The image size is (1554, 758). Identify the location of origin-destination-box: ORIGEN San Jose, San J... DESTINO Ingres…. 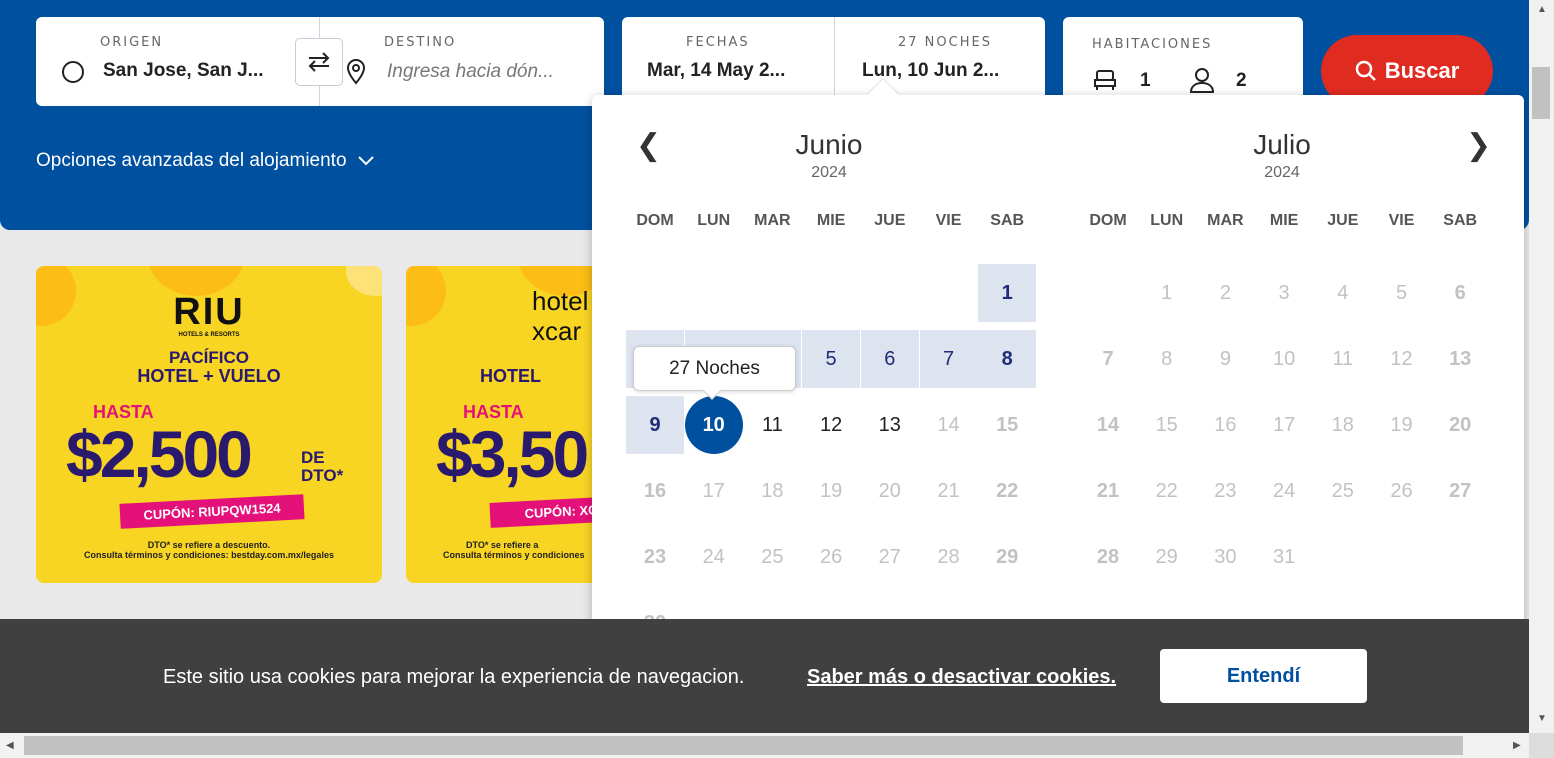
(320, 61).